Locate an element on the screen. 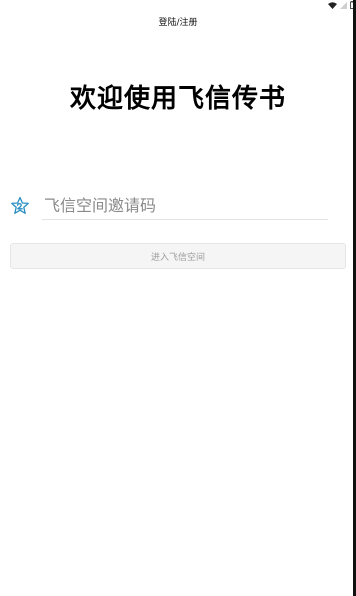  status-bar is located at coordinates (178, 7).